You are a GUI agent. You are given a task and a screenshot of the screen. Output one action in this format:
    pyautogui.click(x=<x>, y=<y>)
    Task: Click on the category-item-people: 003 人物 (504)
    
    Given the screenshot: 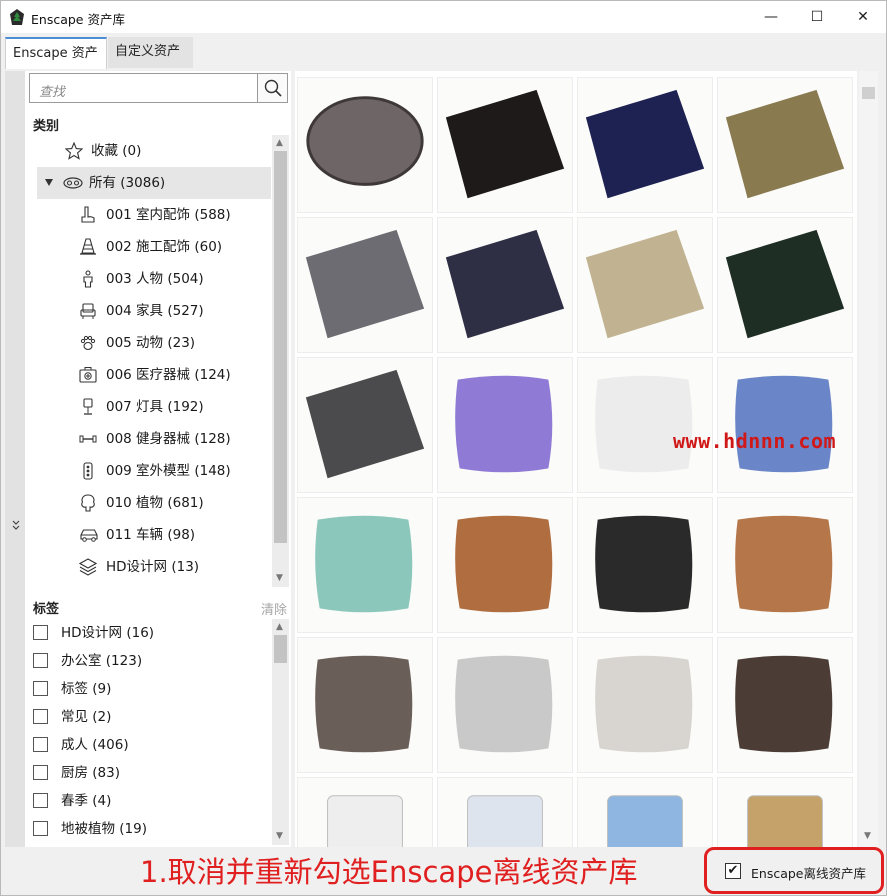 What is the action you would take?
    pyautogui.click(x=148, y=279)
    